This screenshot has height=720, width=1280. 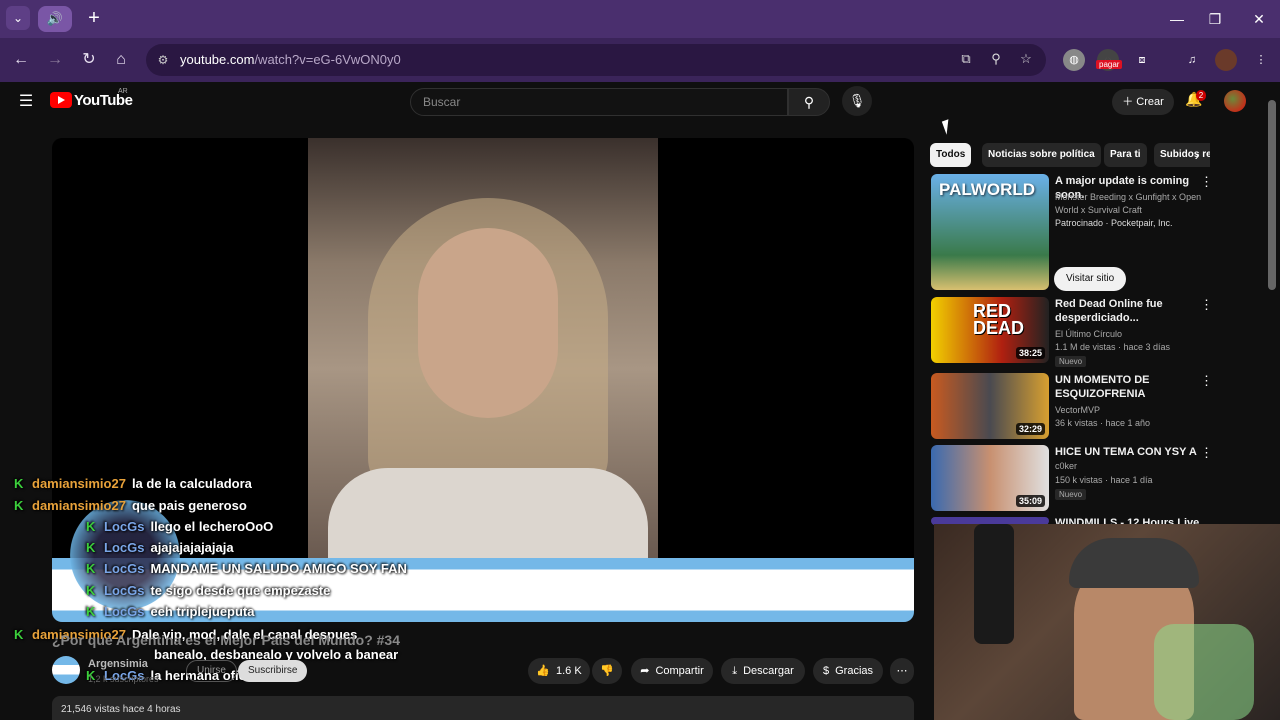 I want to click on speaker-icon: 🔊, so click(x=55, y=18).